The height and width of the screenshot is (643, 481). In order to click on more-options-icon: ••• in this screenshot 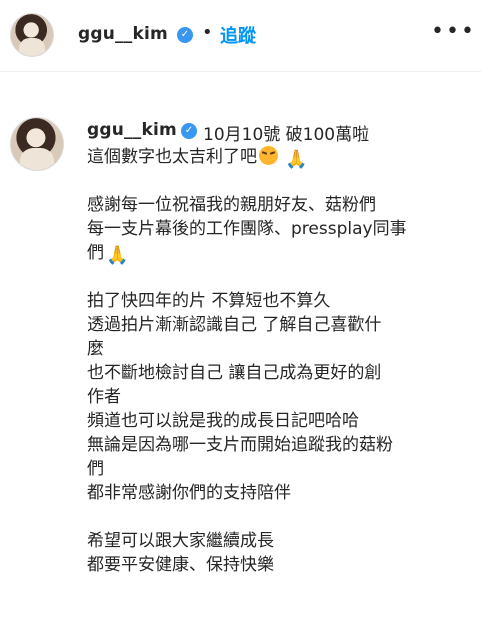, I will do `click(453, 32)`.